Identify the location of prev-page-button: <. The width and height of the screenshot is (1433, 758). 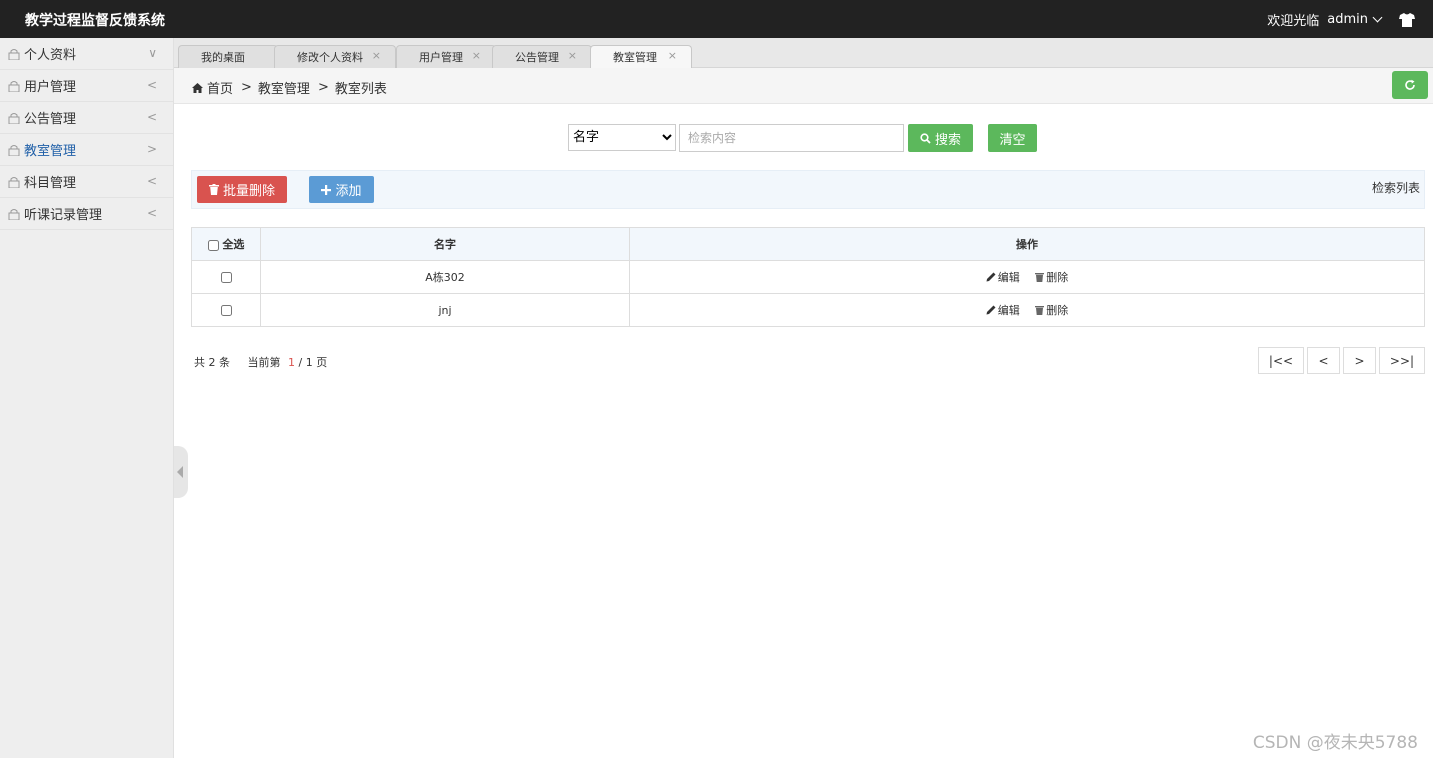
(1323, 360).